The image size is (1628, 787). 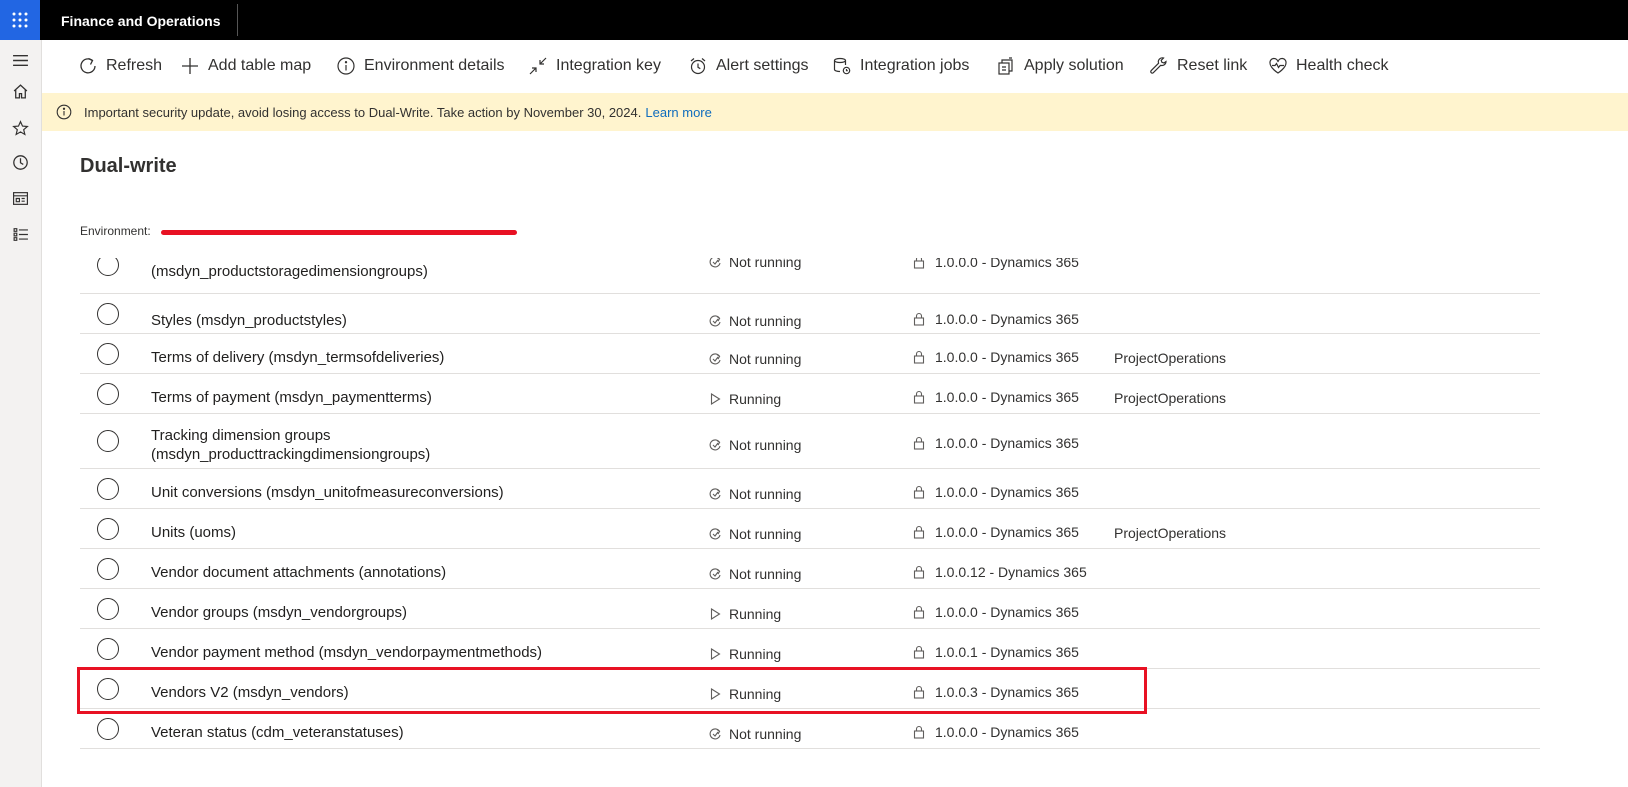 What do you see at coordinates (755, 399) in the screenshot?
I see `status-text: Running` at bounding box center [755, 399].